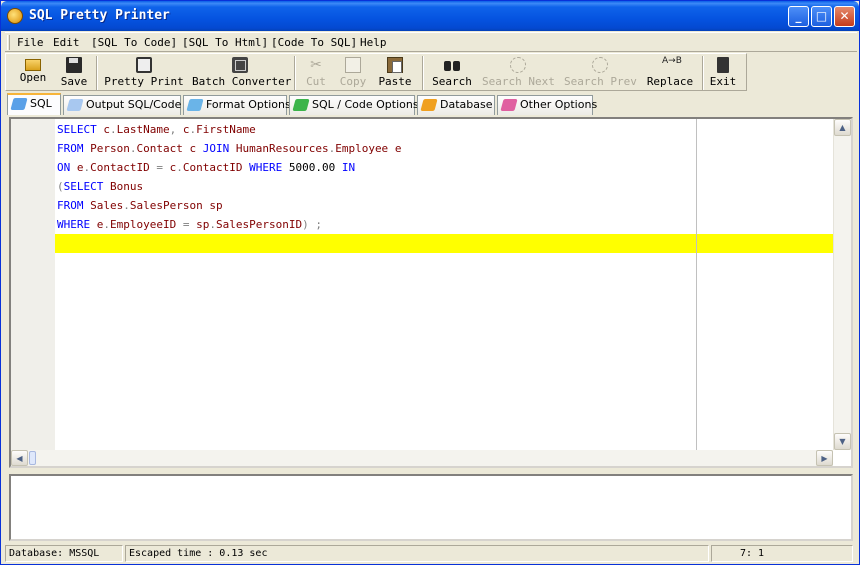 The height and width of the screenshot is (565, 860). I want to click on search-button: Search, so click(452, 73).